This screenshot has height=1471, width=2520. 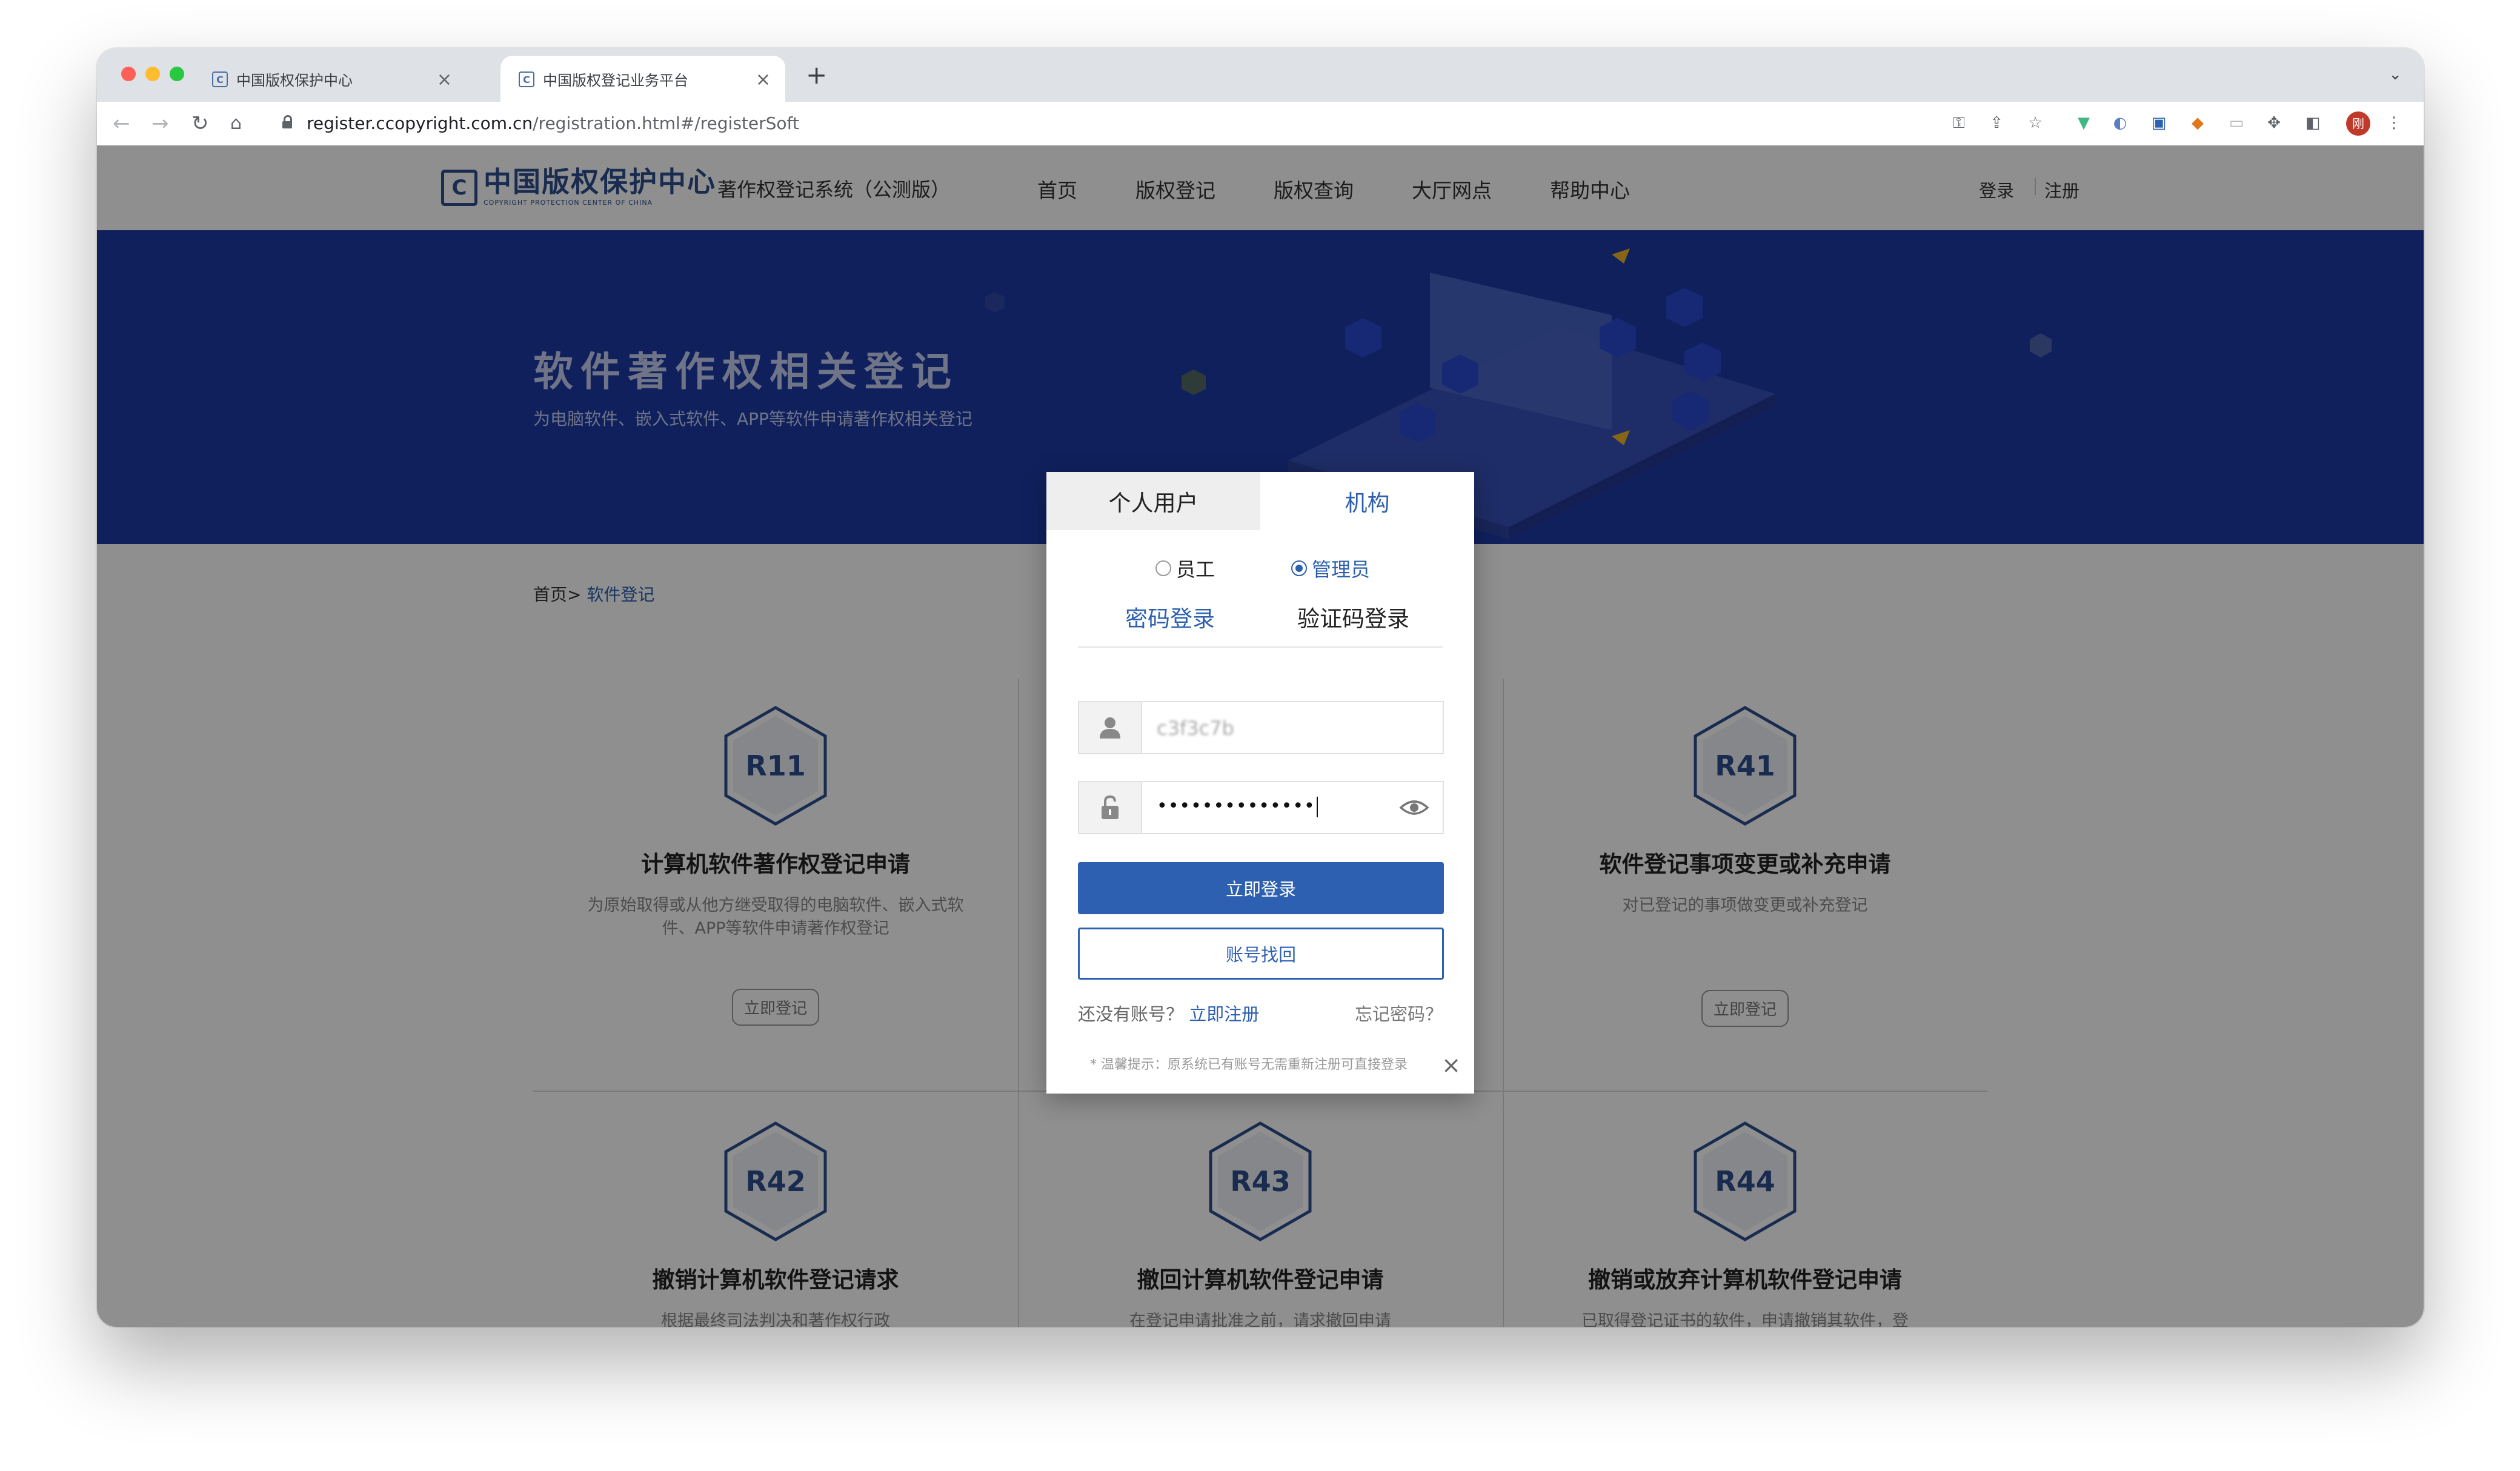 I want to click on register-now-link: 立即注册, so click(x=1224, y=1014).